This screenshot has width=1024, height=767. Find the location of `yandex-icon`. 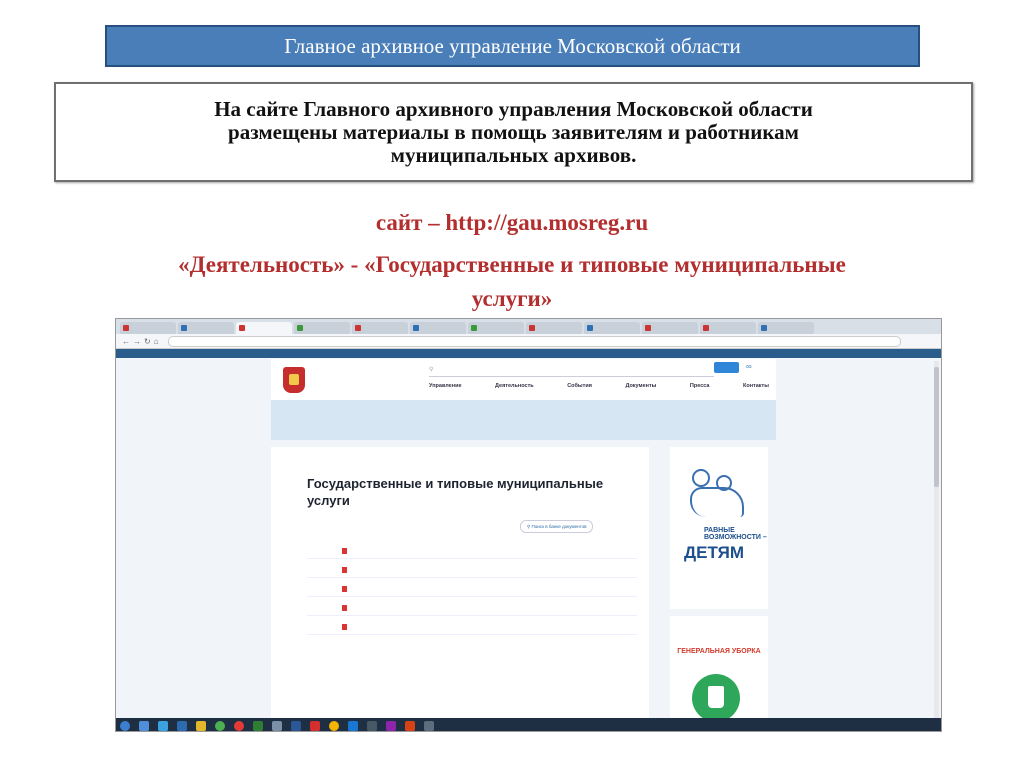

yandex-icon is located at coordinates (315, 725).